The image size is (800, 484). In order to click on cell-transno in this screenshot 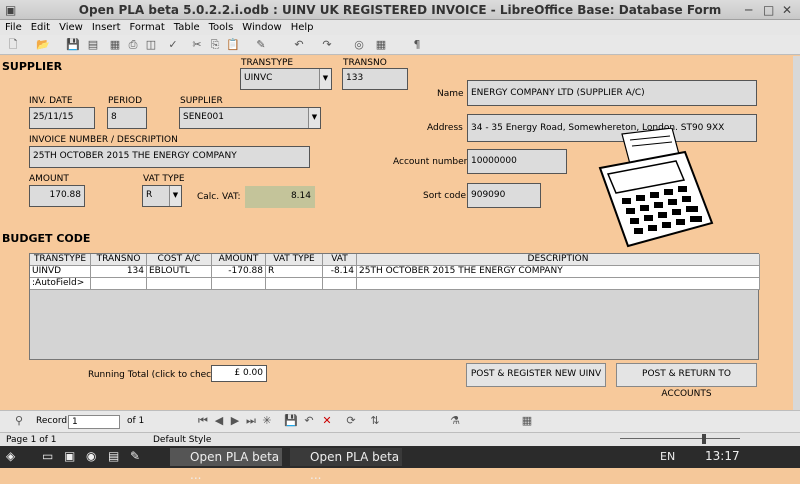, I will do `click(119, 284)`.